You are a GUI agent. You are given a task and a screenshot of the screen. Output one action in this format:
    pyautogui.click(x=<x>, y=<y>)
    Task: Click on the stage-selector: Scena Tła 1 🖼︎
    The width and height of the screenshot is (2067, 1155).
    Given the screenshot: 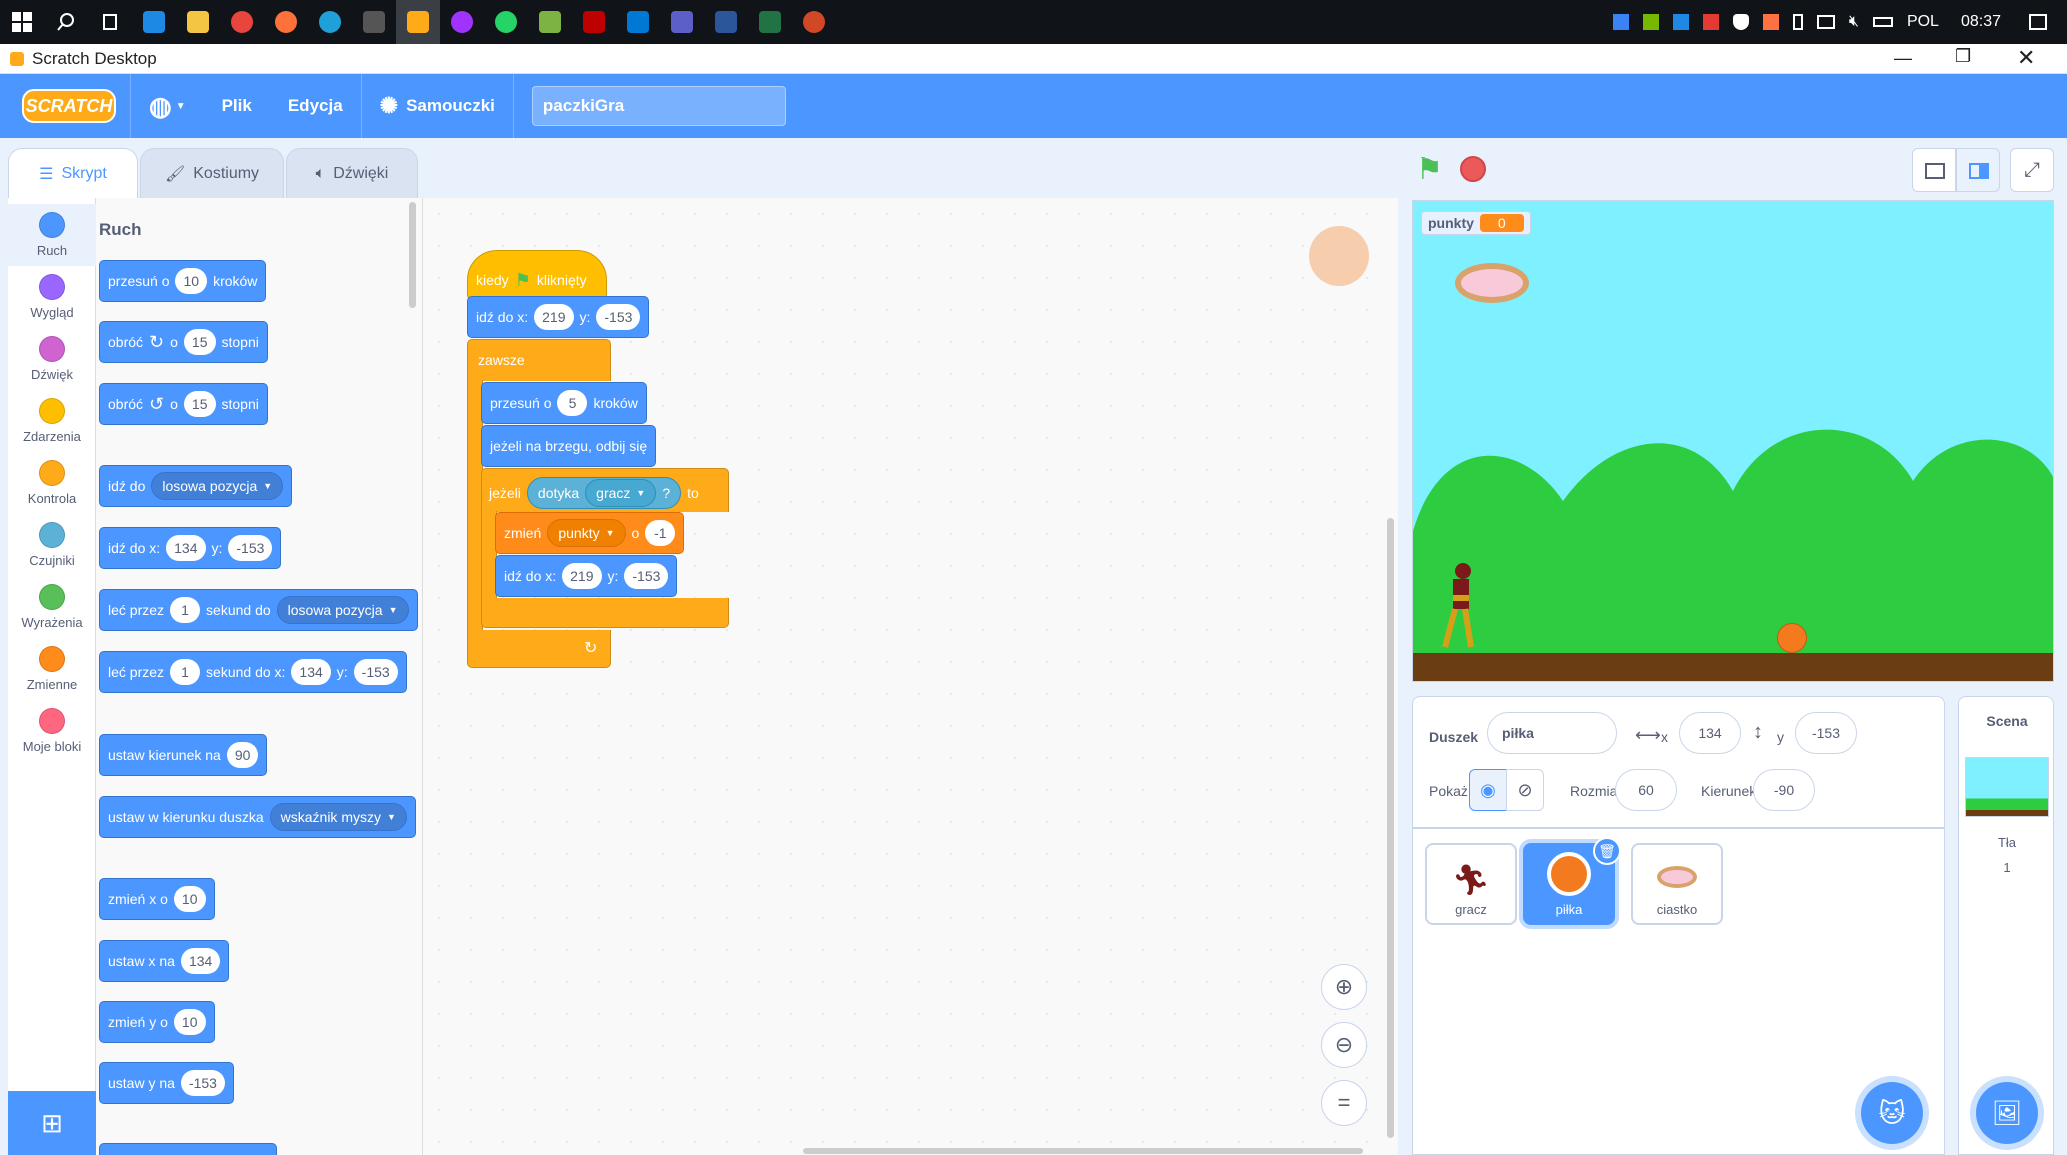 What is the action you would take?
    pyautogui.click(x=2006, y=925)
    